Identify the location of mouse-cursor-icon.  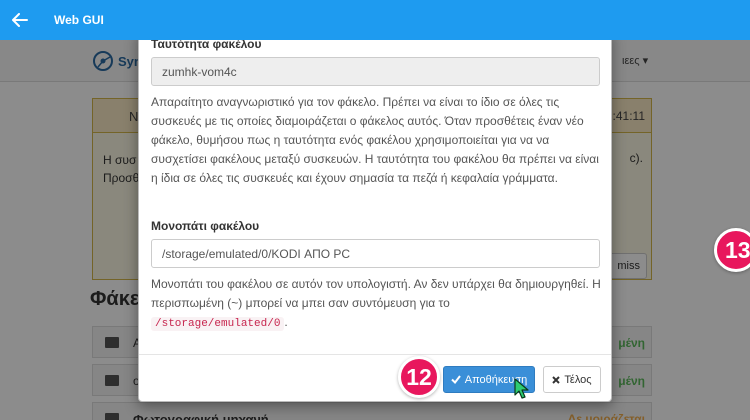
(521, 388).